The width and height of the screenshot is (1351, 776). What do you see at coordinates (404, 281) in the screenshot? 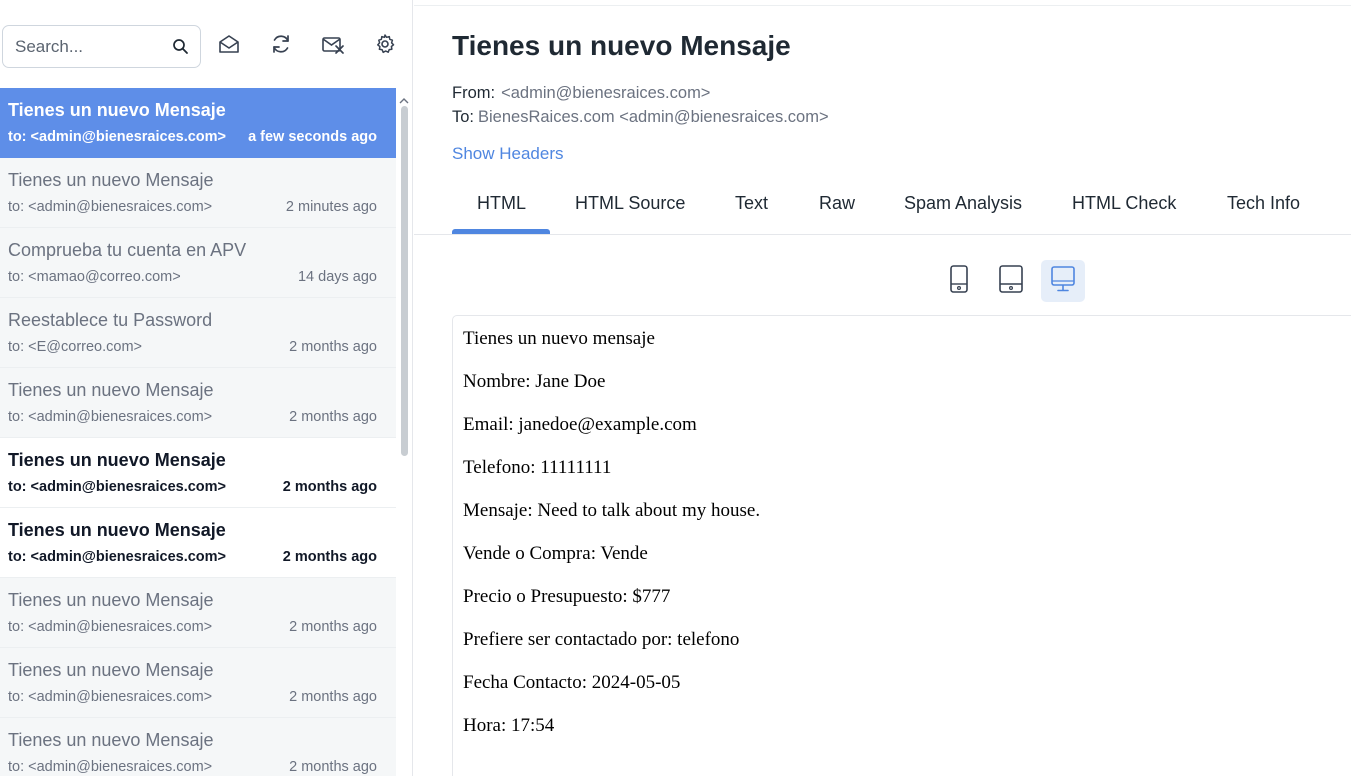
I see `scrollbar-thumb` at bounding box center [404, 281].